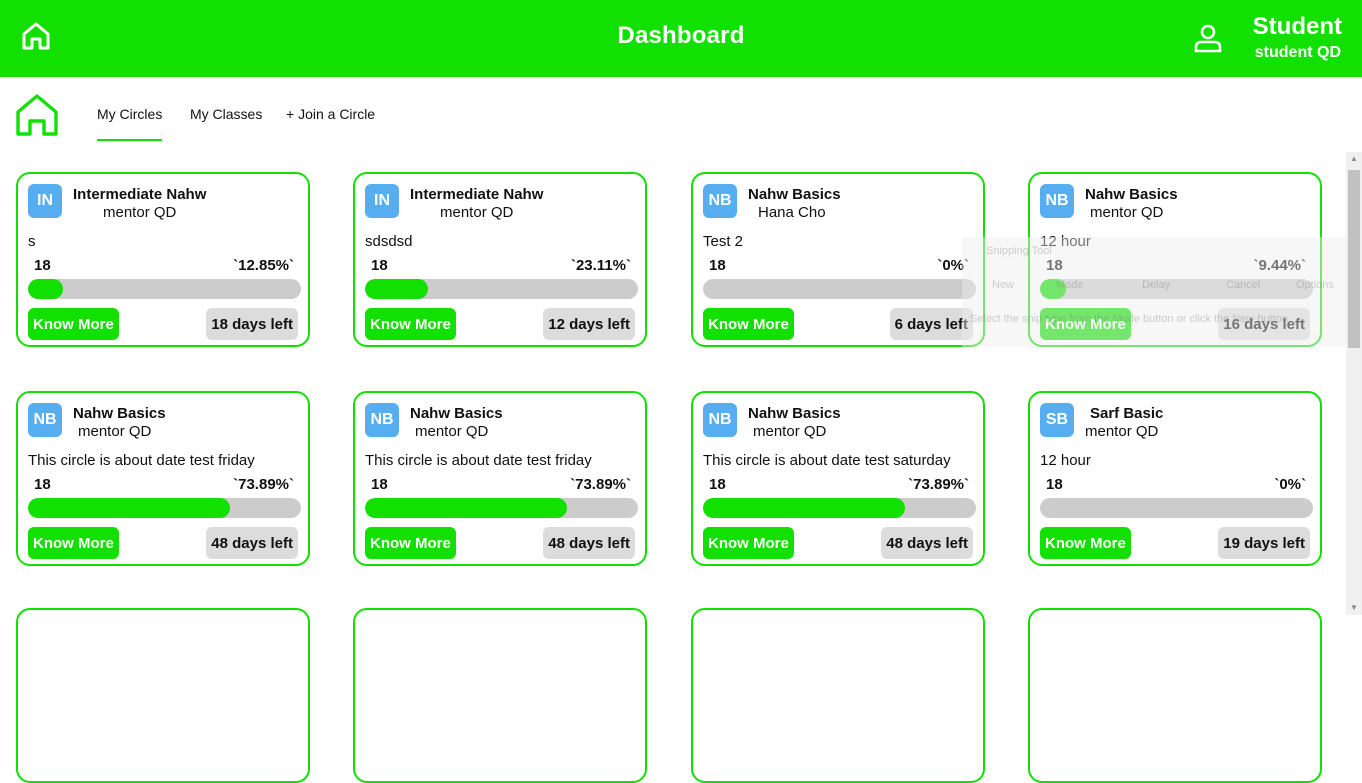 The width and height of the screenshot is (1362, 783). Describe the element at coordinates (827, 460) in the screenshot. I see `circle-description: This circle is about date test saturday` at that location.